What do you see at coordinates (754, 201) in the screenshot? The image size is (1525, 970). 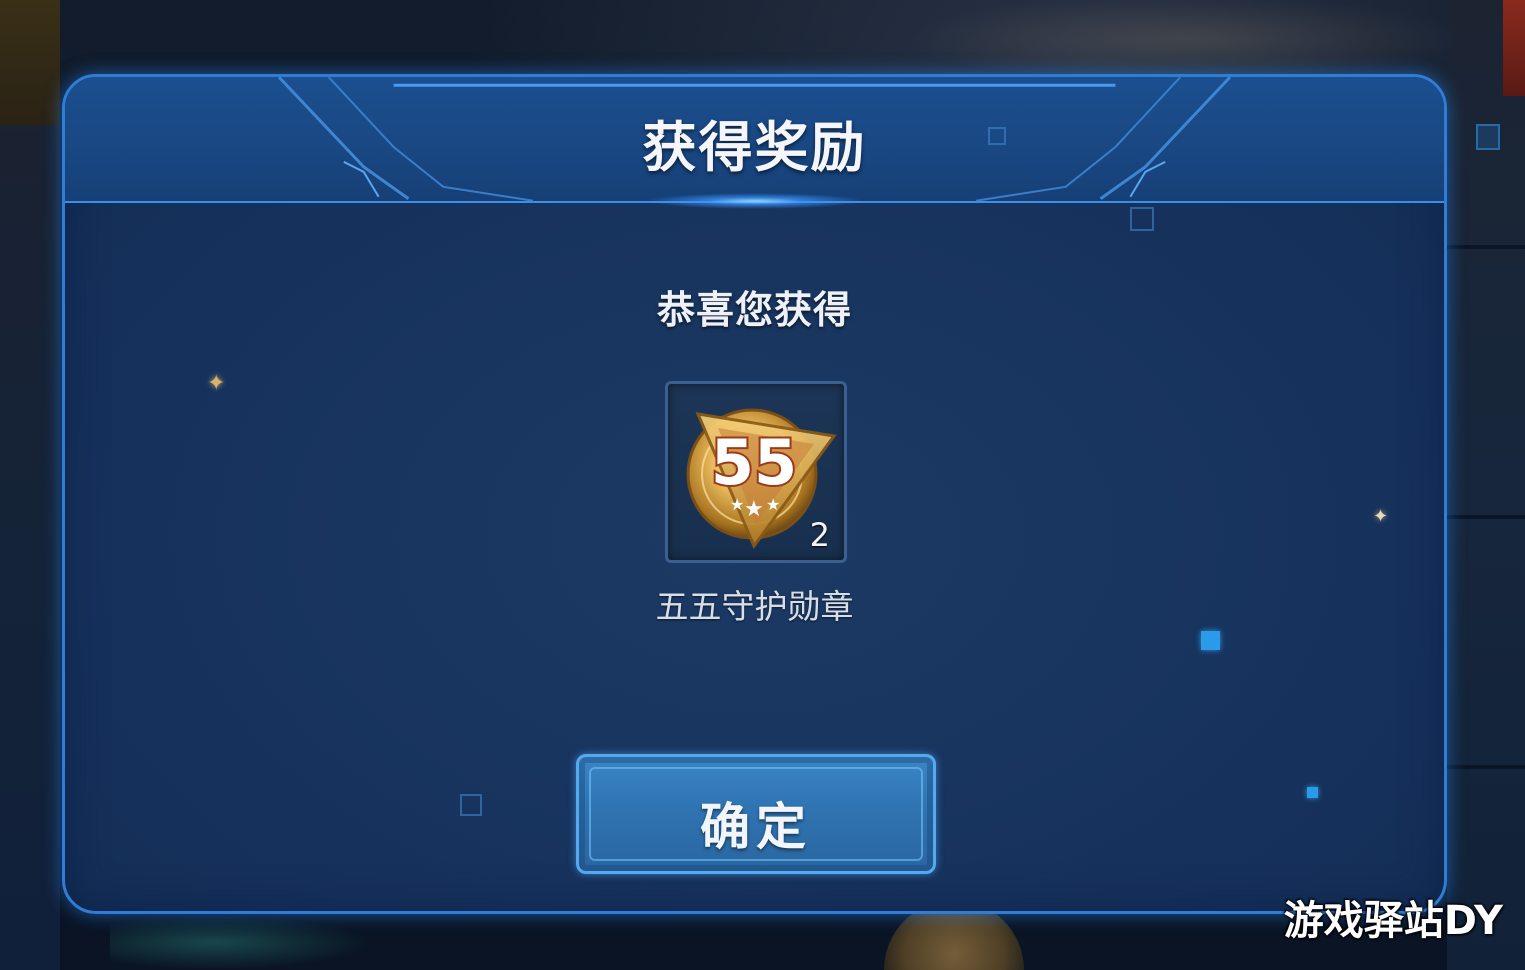 I see `header-glow` at bounding box center [754, 201].